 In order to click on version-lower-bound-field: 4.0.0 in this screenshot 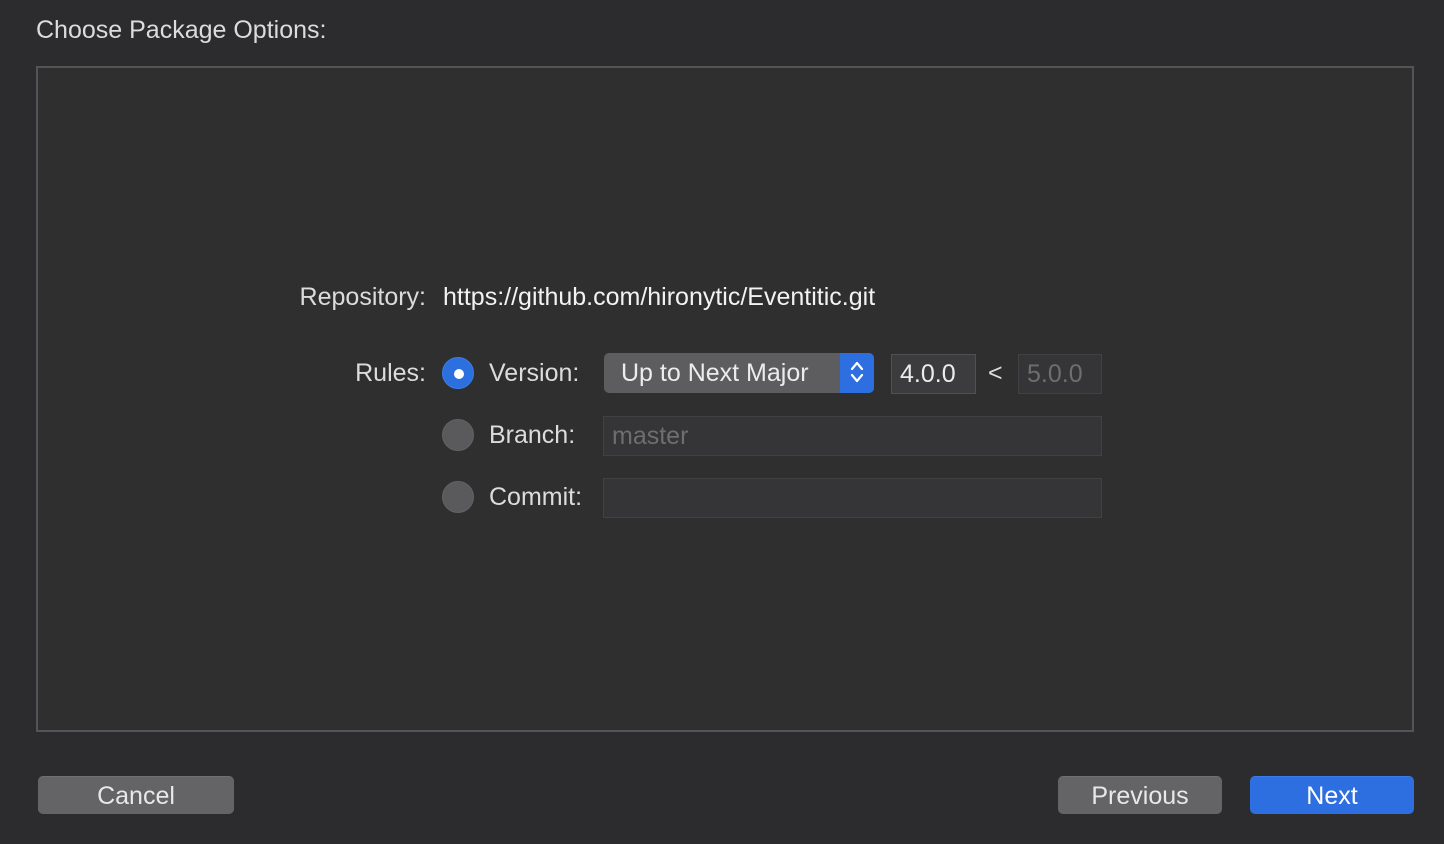, I will do `click(933, 374)`.